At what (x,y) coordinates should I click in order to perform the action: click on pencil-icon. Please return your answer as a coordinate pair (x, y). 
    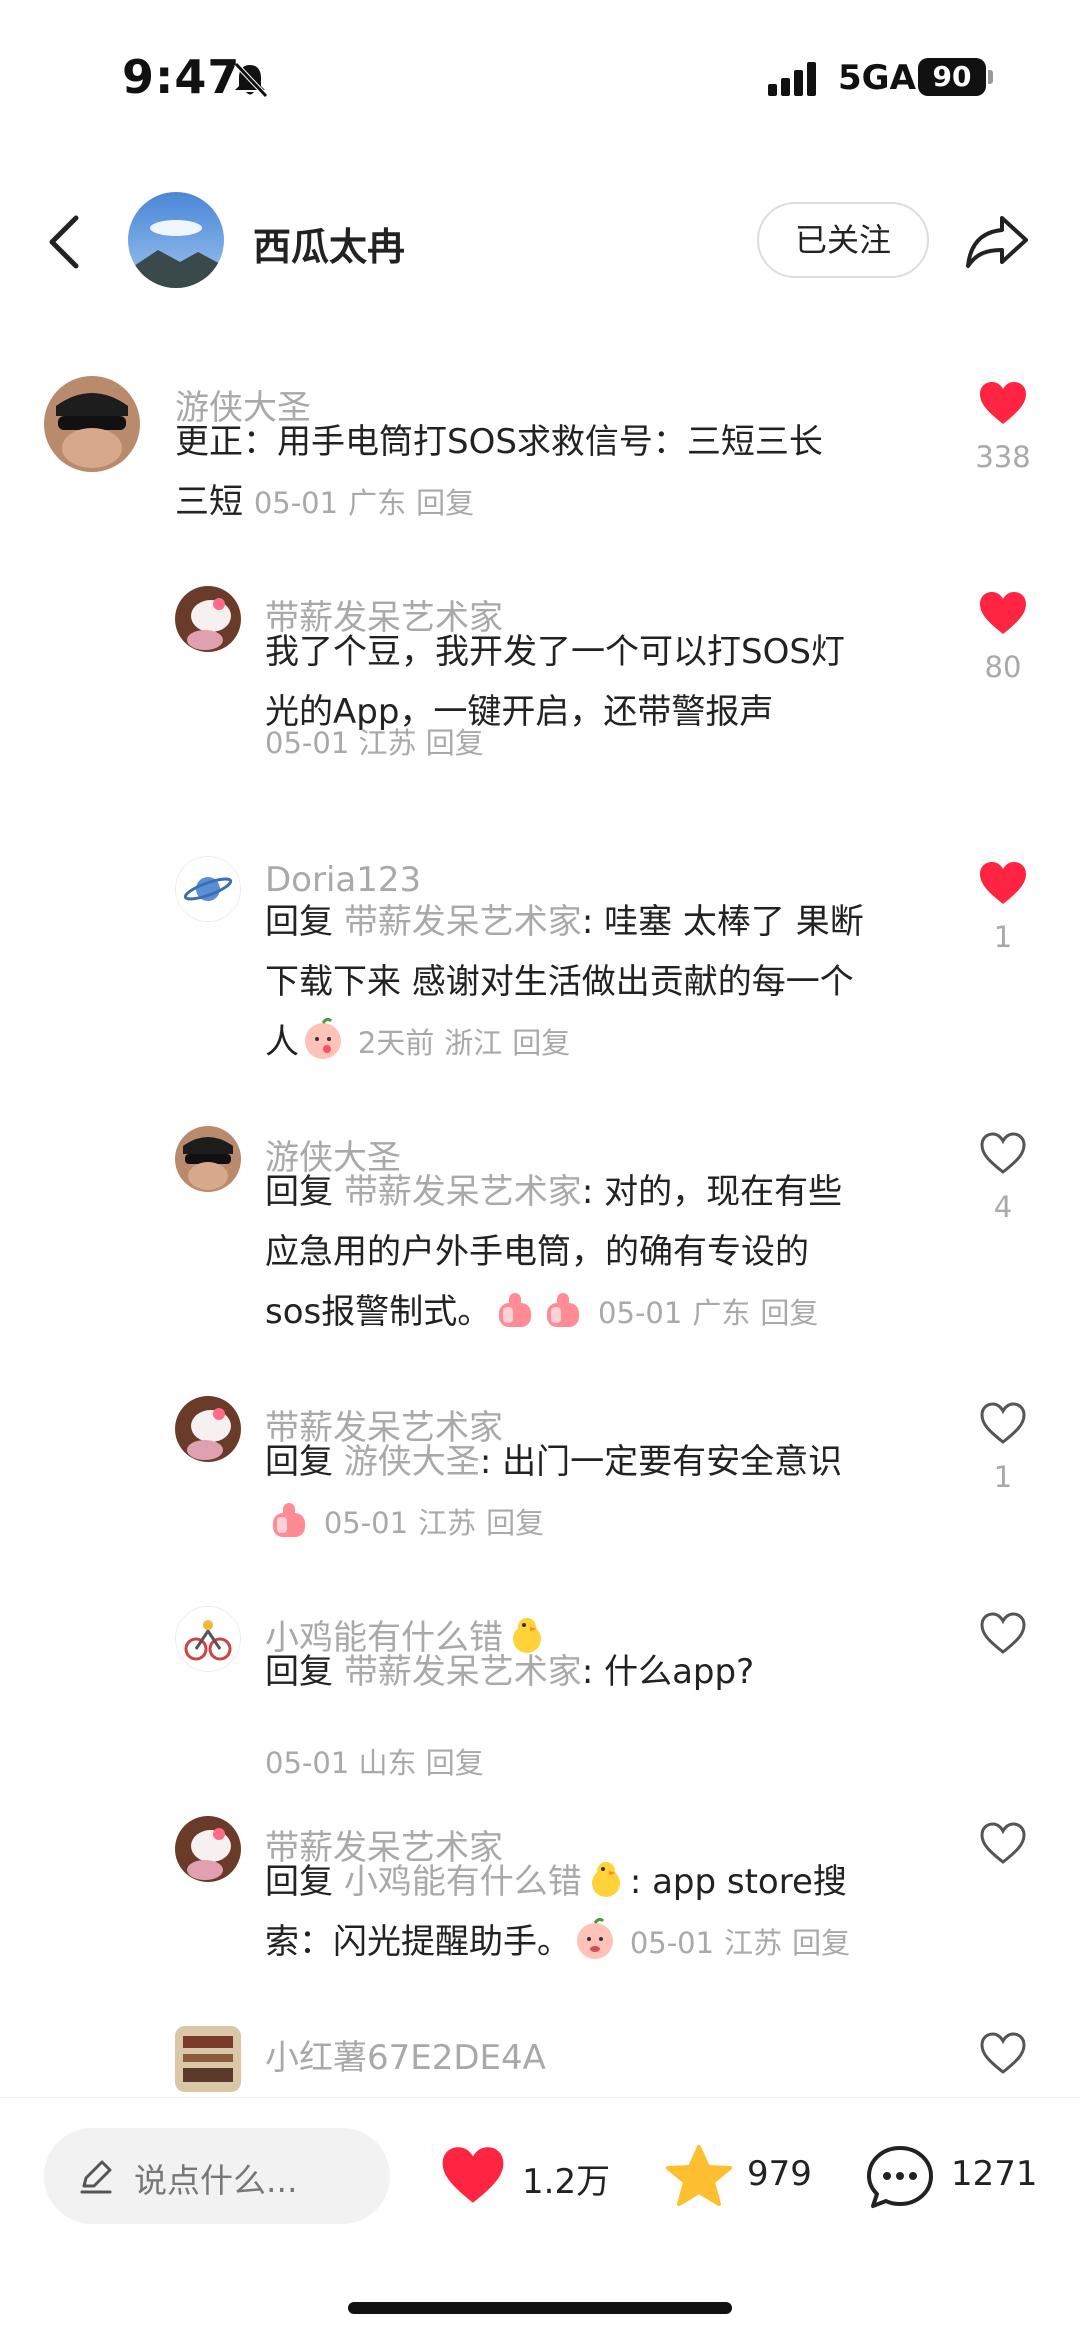
    Looking at the image, I should click on (96, 2177).